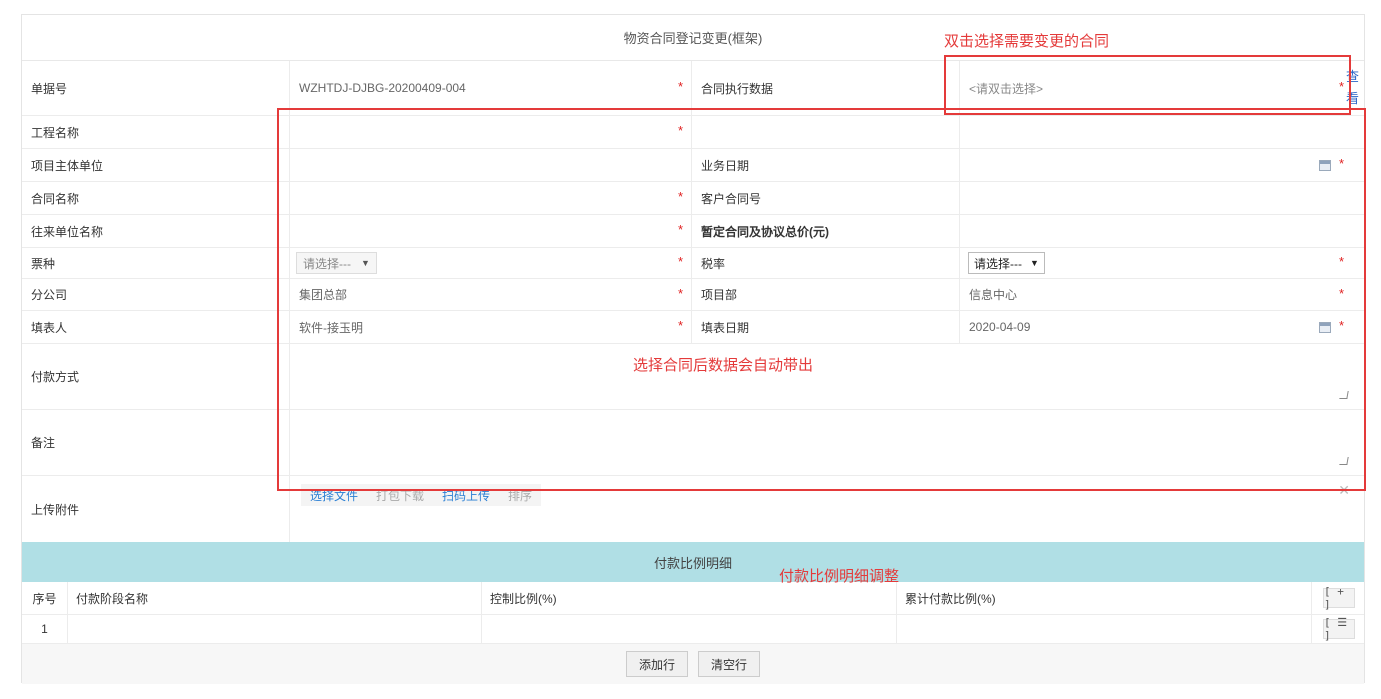 This screenshot has height=699, width=1381. Describe the element at coordinates (156, 294) in the screenshot. I see `label-branch: 分公司` at that location.